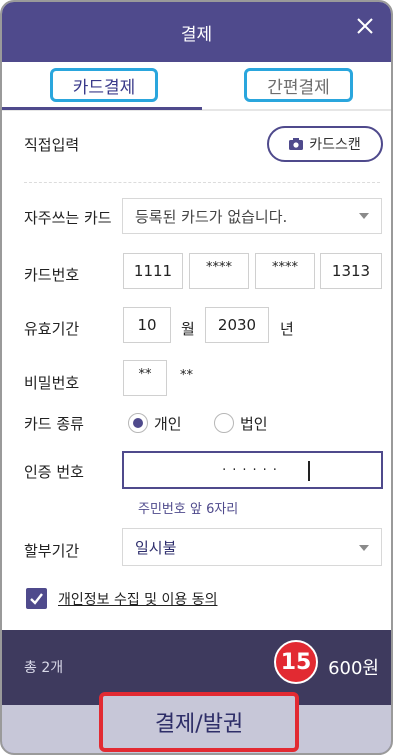 This screenshot has height=755, width=393. Describe the element at coordinates (199, 722) in the screenshot. I see `pay-issue-button: 결제/발권` at that location.